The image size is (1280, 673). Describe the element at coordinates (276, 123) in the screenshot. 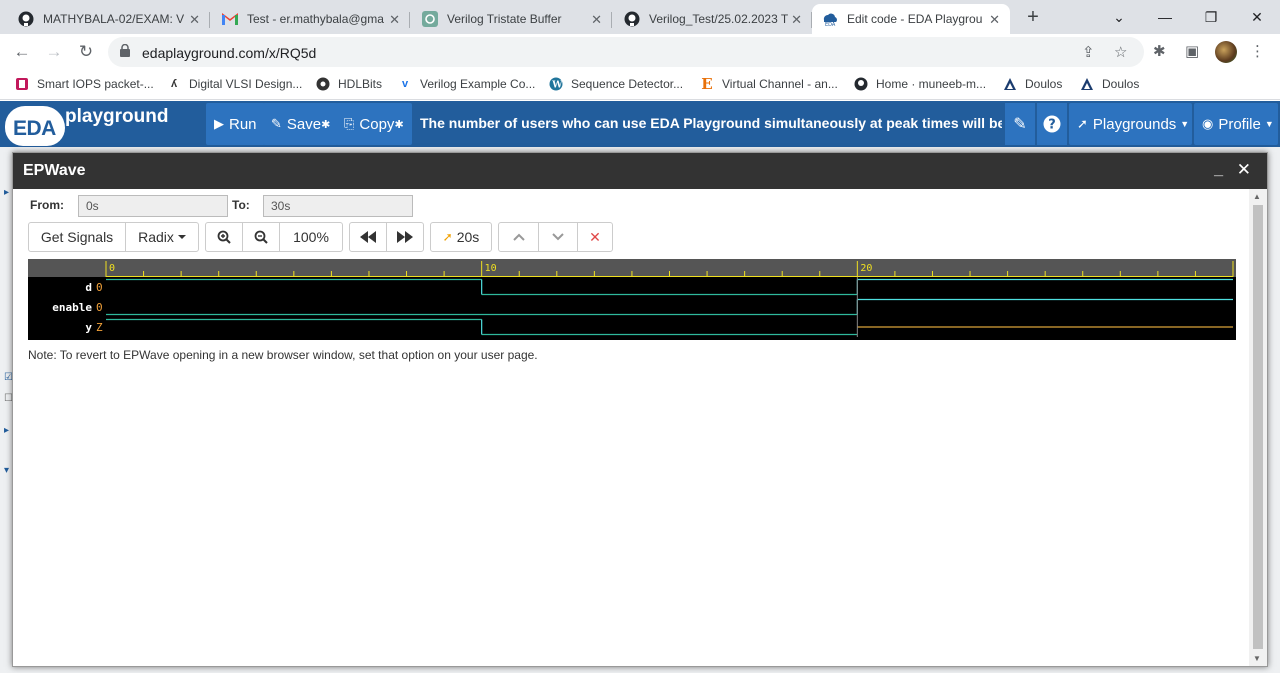

I see `pencil-icon: ✎` at that location.